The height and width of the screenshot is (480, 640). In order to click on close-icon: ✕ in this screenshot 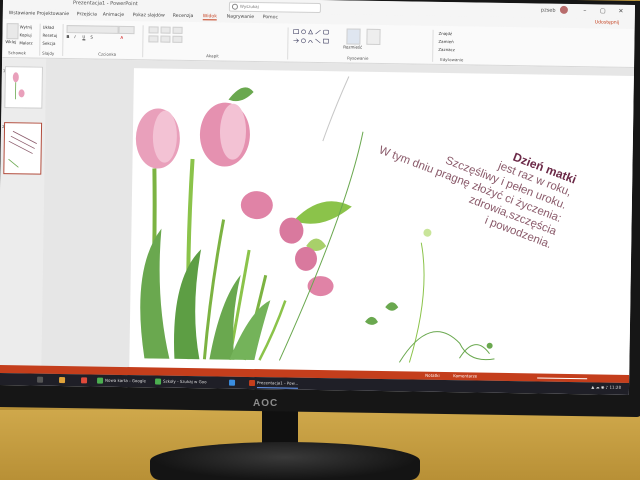, I will do `click(621, 11)`.